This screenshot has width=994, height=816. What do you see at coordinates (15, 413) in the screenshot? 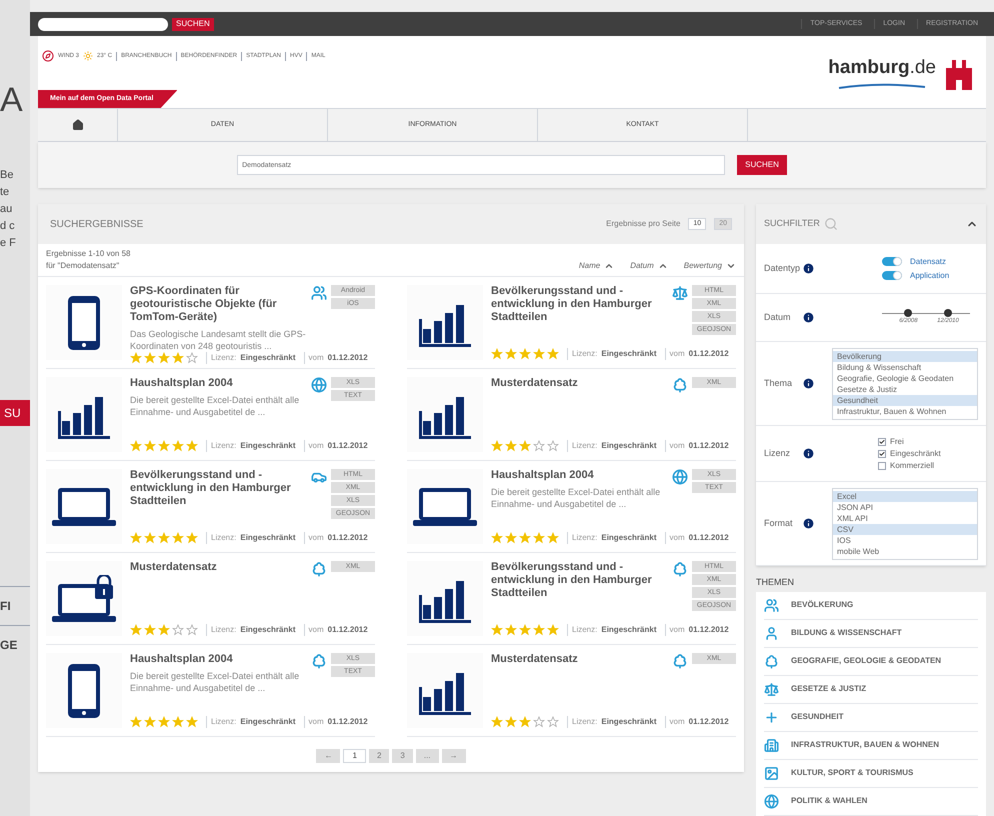
I see `search-button: SU` at bounding box center [15, 413].